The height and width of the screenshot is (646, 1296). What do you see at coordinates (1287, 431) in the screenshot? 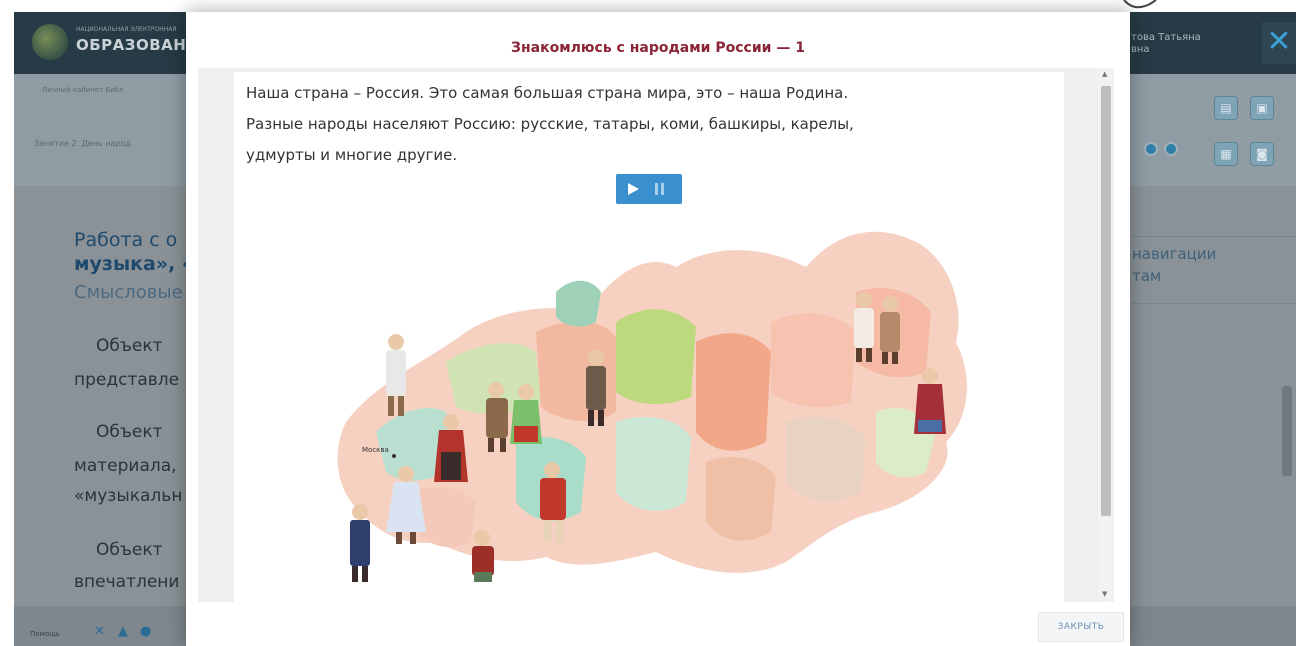
I see `page-scrollbar` at bounding box center [1287, 431].